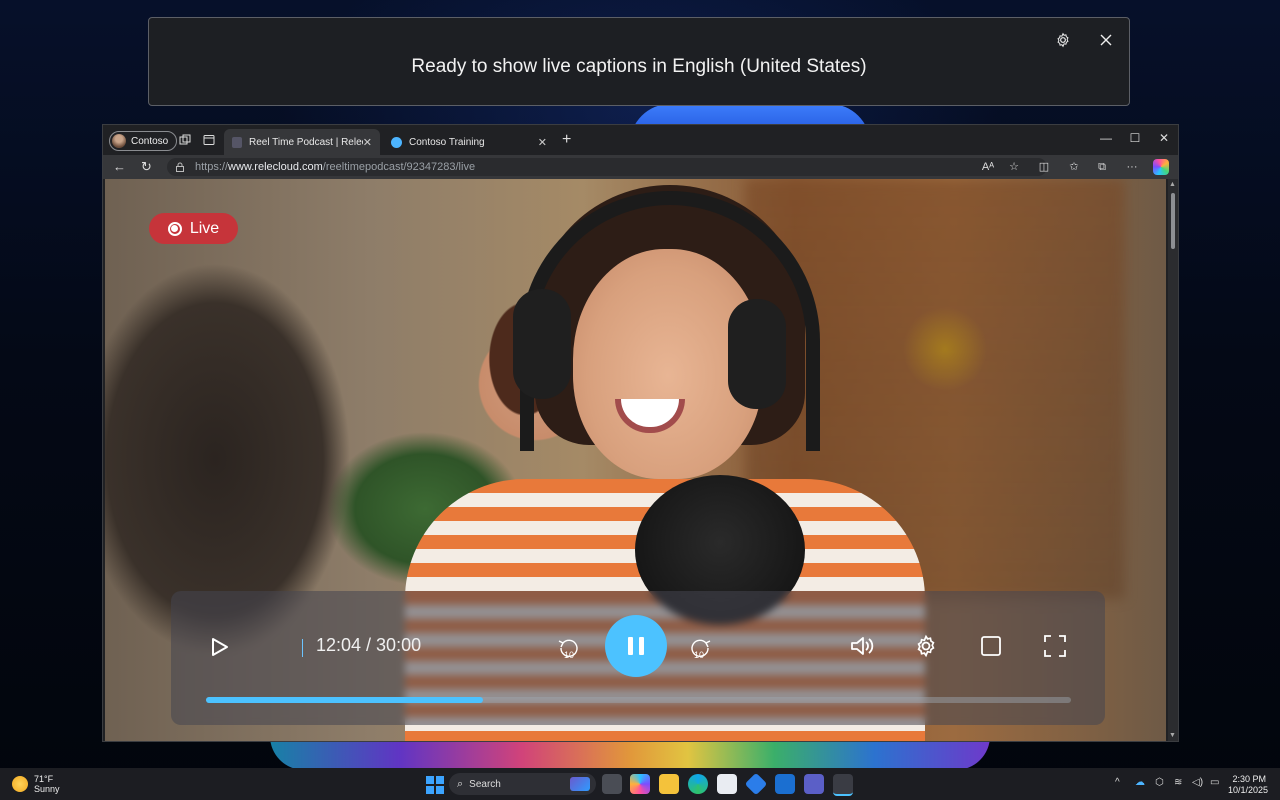  I want to click on outlook-icon, so click(785, 784).